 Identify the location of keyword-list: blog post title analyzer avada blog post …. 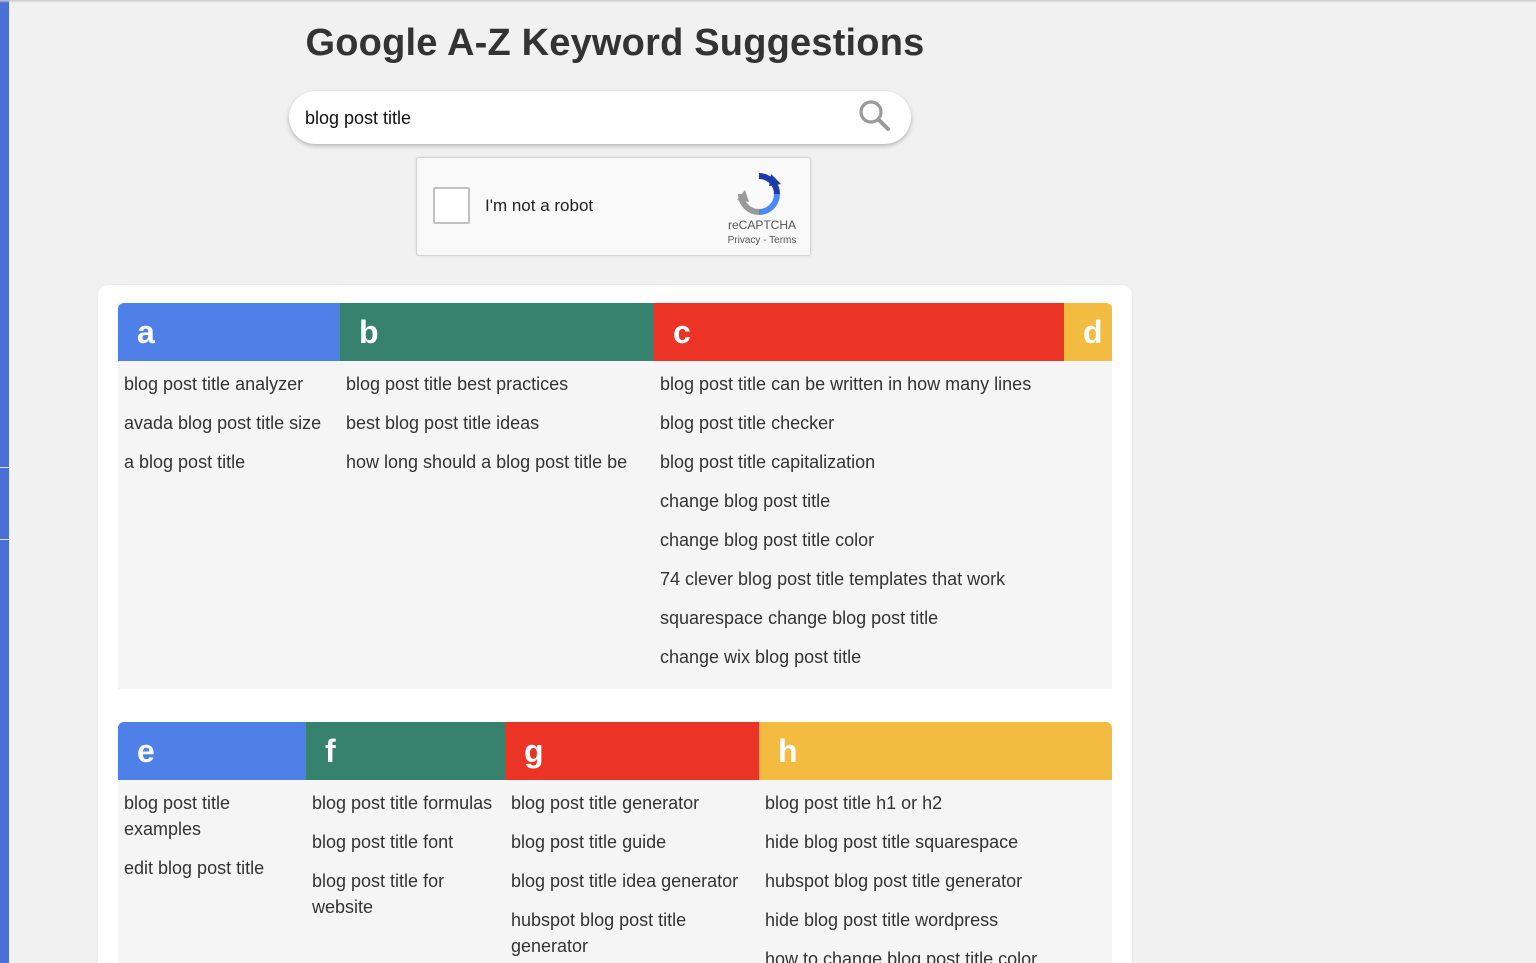
(229, 418).